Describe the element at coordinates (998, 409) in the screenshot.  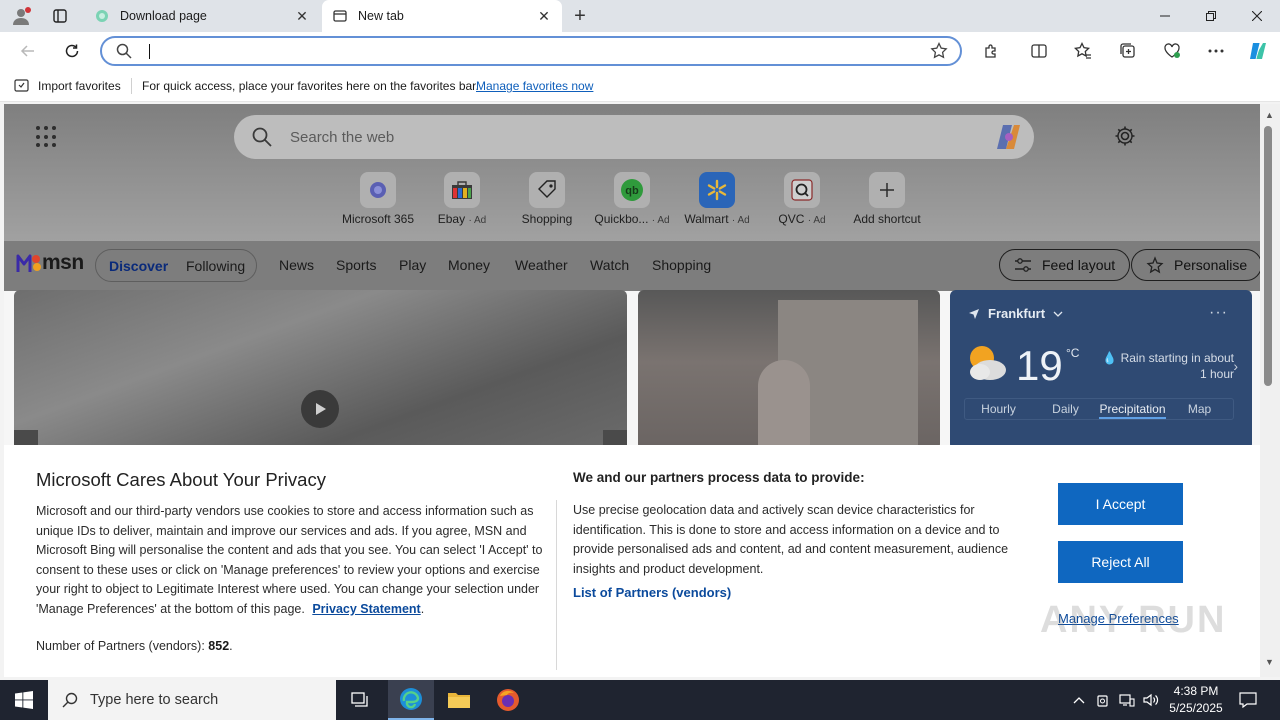
I see `weather-tab-hourly: Hourly` at that location.